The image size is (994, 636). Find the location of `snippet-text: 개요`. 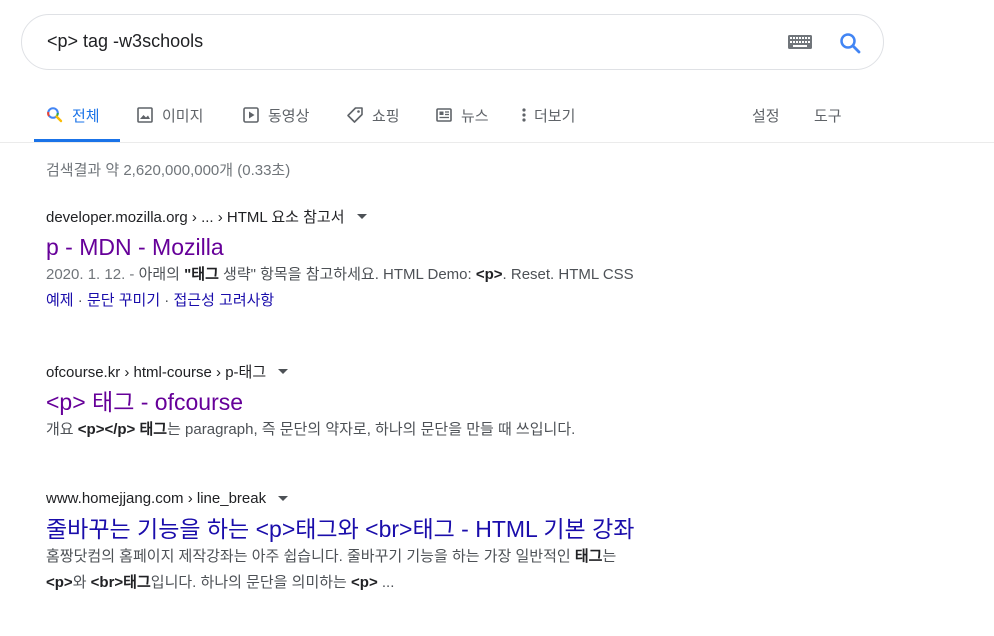

snippet-text: 개요 is located at coordinates (62, 429).